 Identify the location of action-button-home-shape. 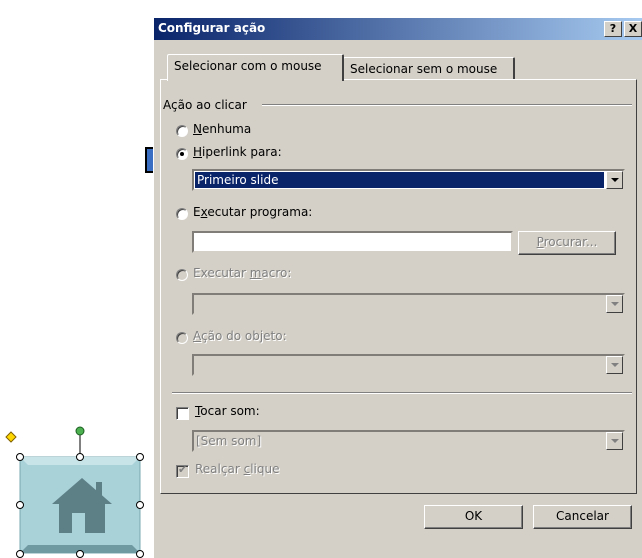
(80, 489).